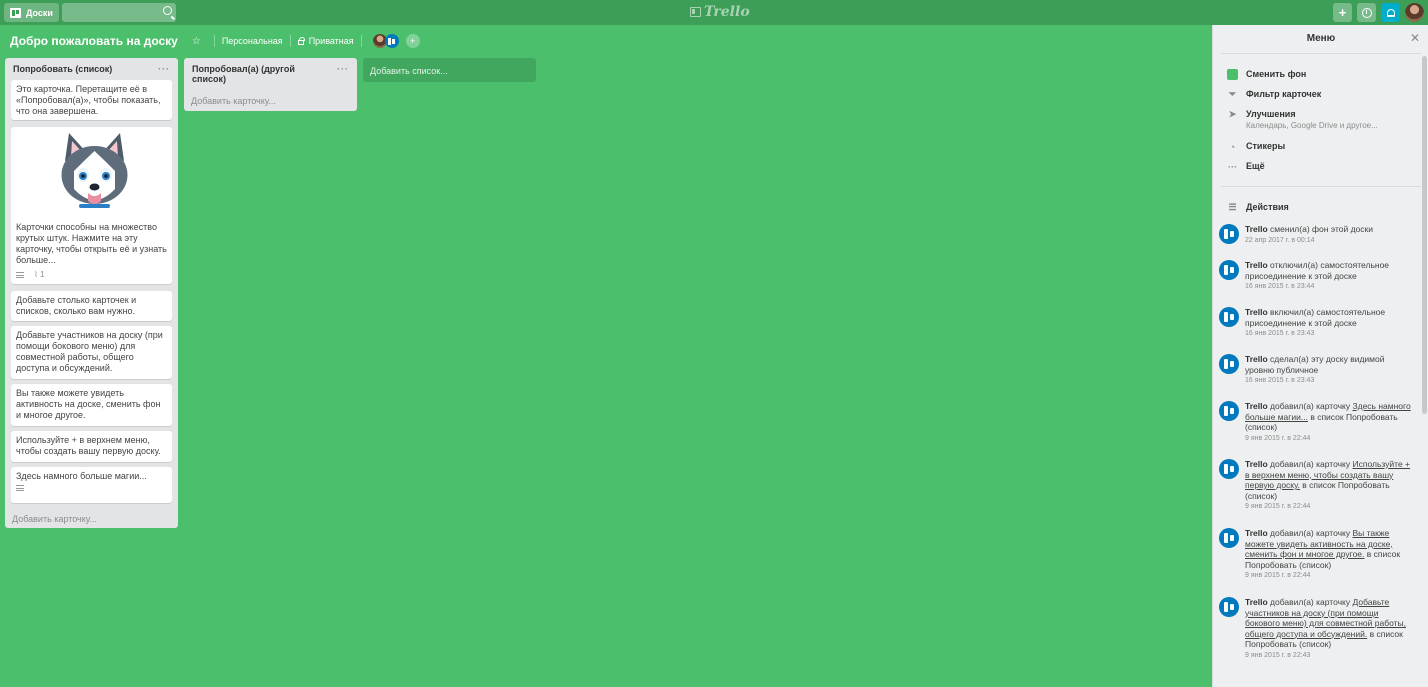  I want to click on sidebar-item-label: Стикеры, so click(1266, 146).